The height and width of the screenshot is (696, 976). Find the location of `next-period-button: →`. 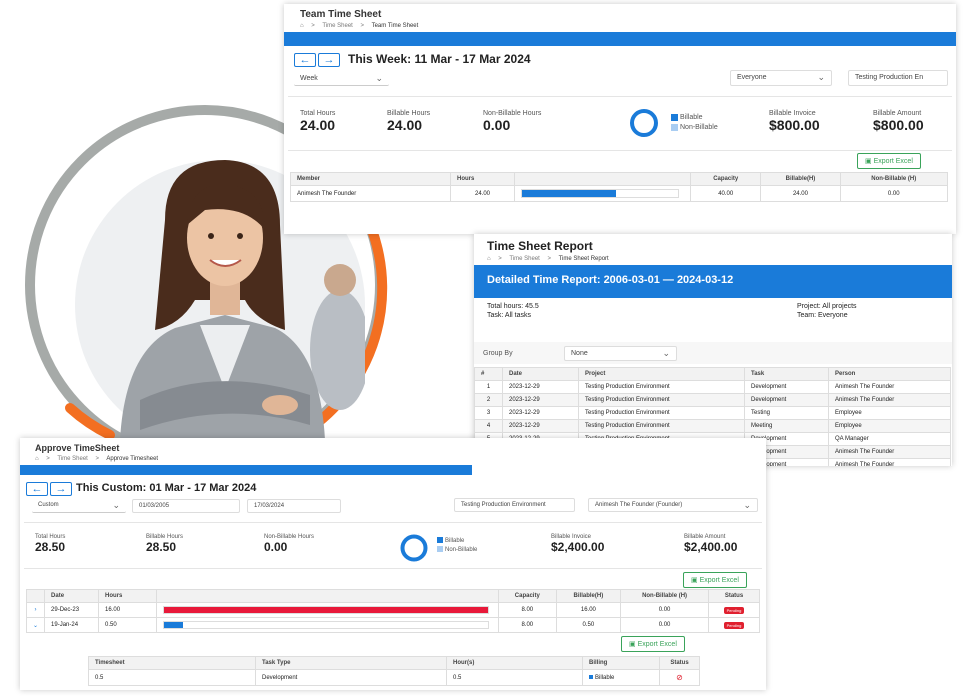

next-period-button: → is located at coordinates (61, 489).